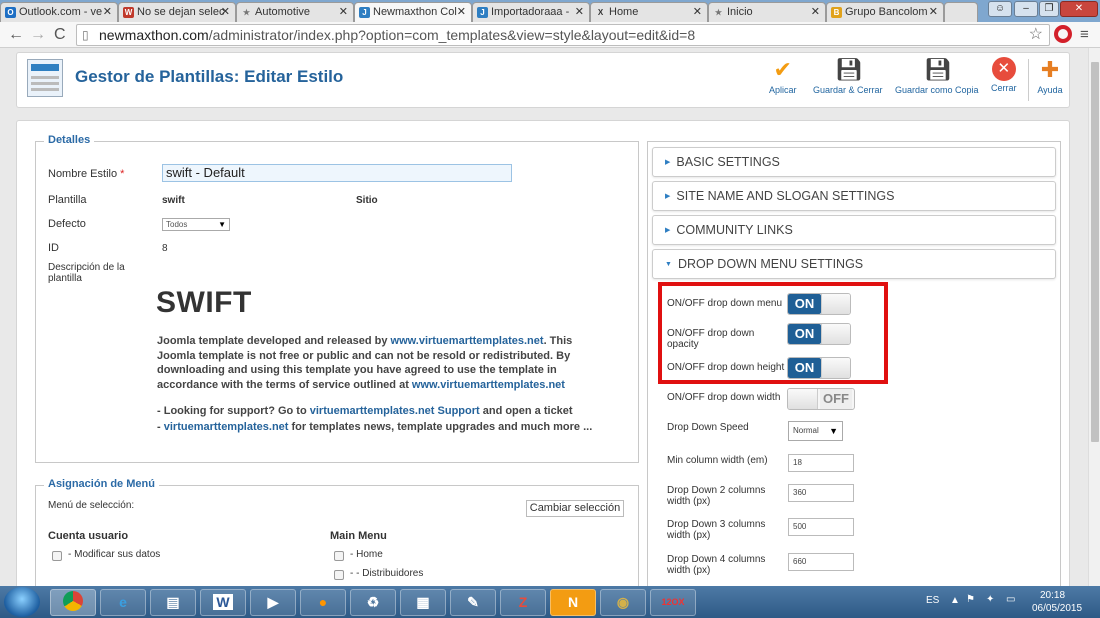 This screenshot has width=1100, height=618. Describe the element at coordinates (821, 493) in the screenshot. I see `two-columns-input: 360` at that location.